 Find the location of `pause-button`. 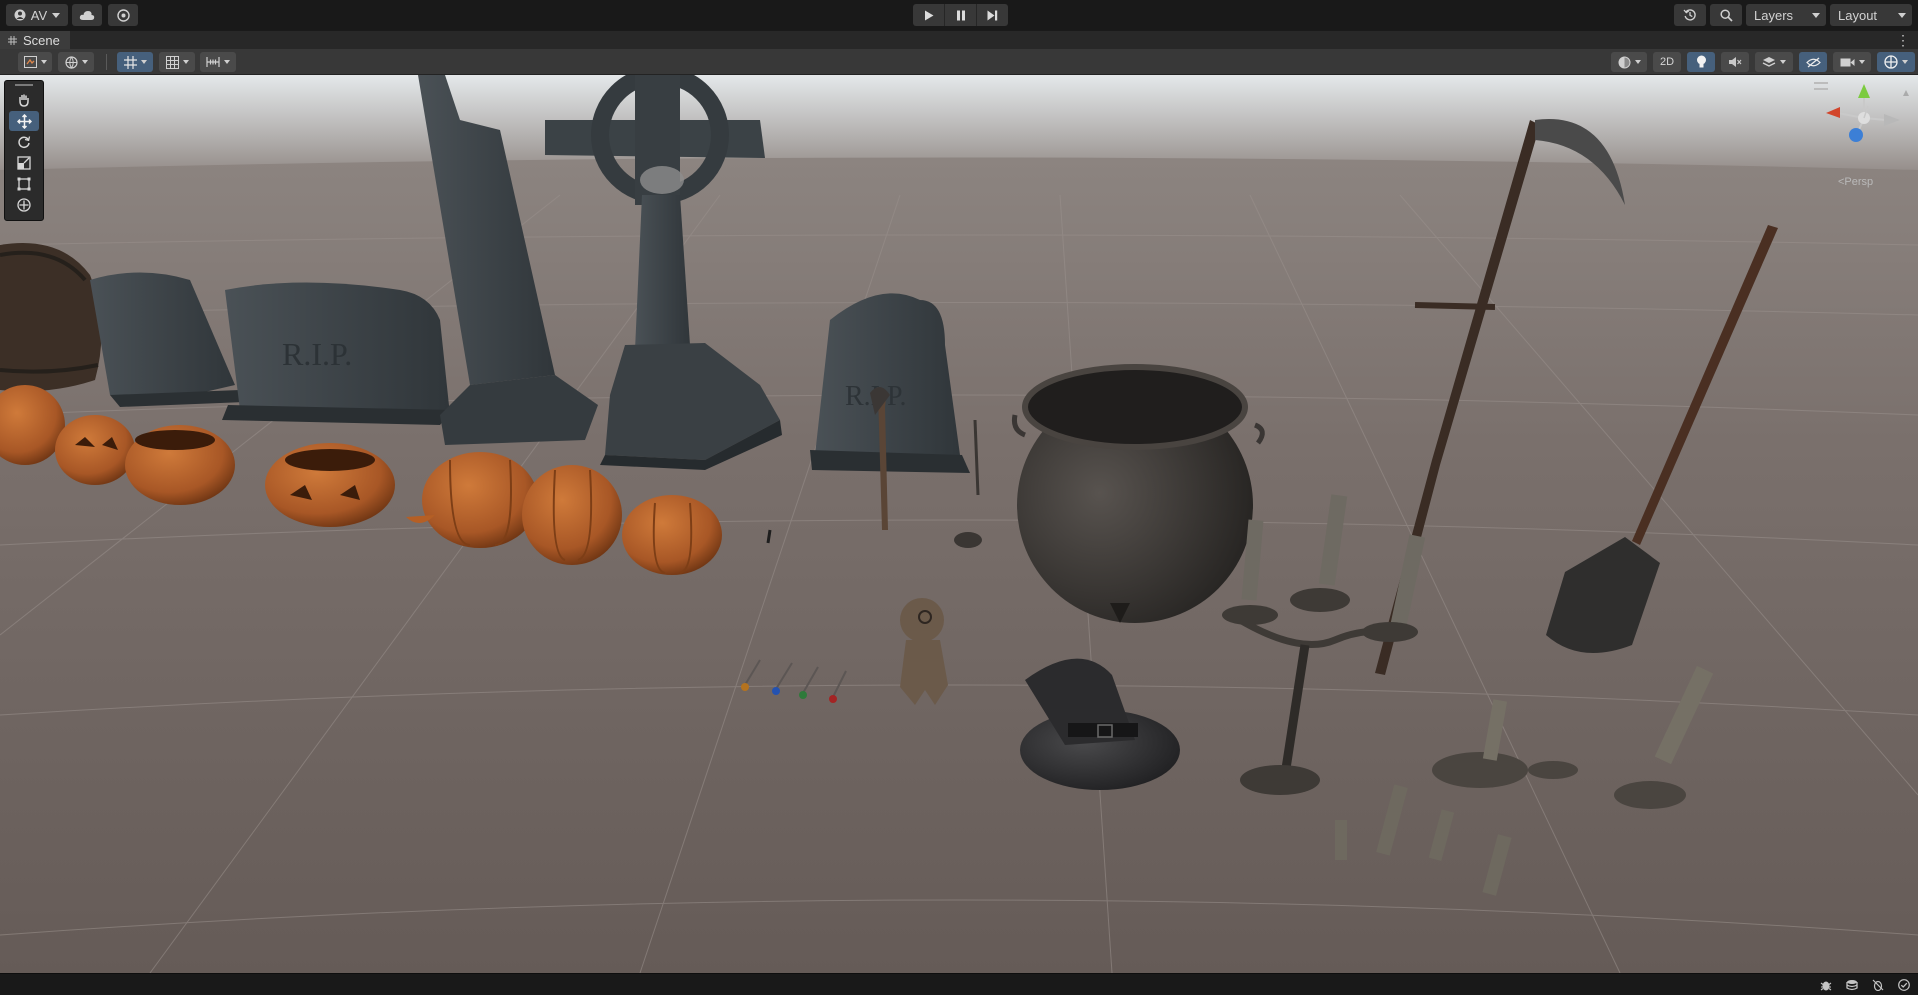

pause-button is located at coordinates (961, 15).